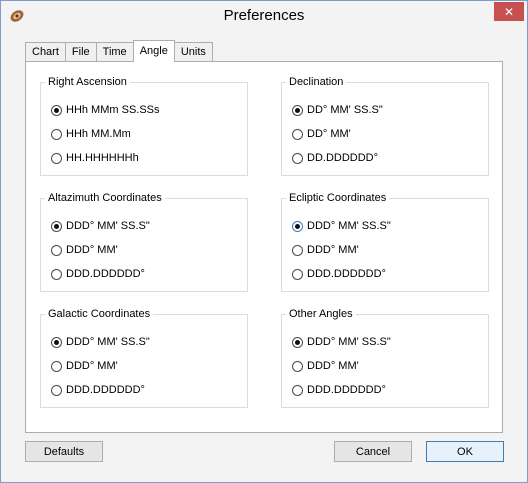  What do you see at coordinates (113, 110) in the screenshot?
I see `radio-label: HHh MMm SS.SSs` at bounding box center [113, 110].